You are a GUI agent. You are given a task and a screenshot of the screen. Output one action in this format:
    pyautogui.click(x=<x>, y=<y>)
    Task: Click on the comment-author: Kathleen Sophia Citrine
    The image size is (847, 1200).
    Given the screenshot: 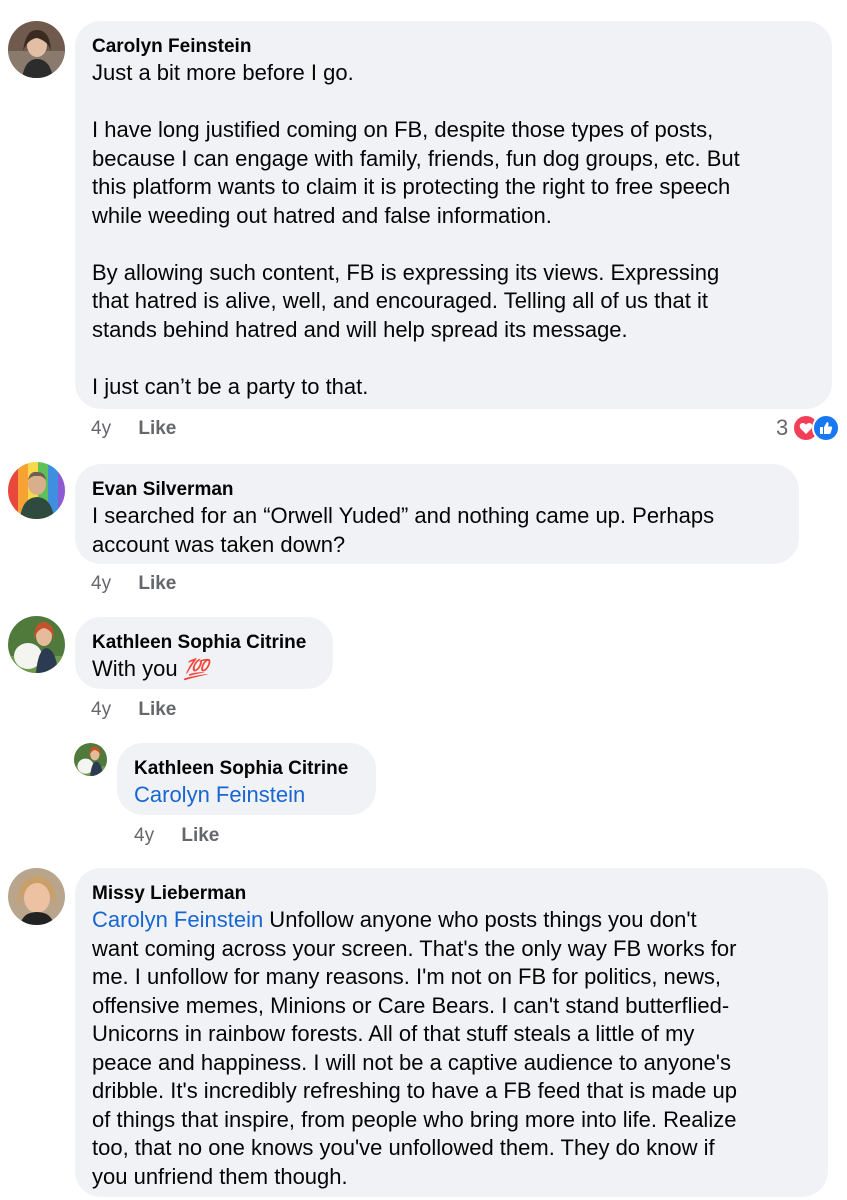 What is the action you would take?
    pyautogui.click(x=204, y=643)
    